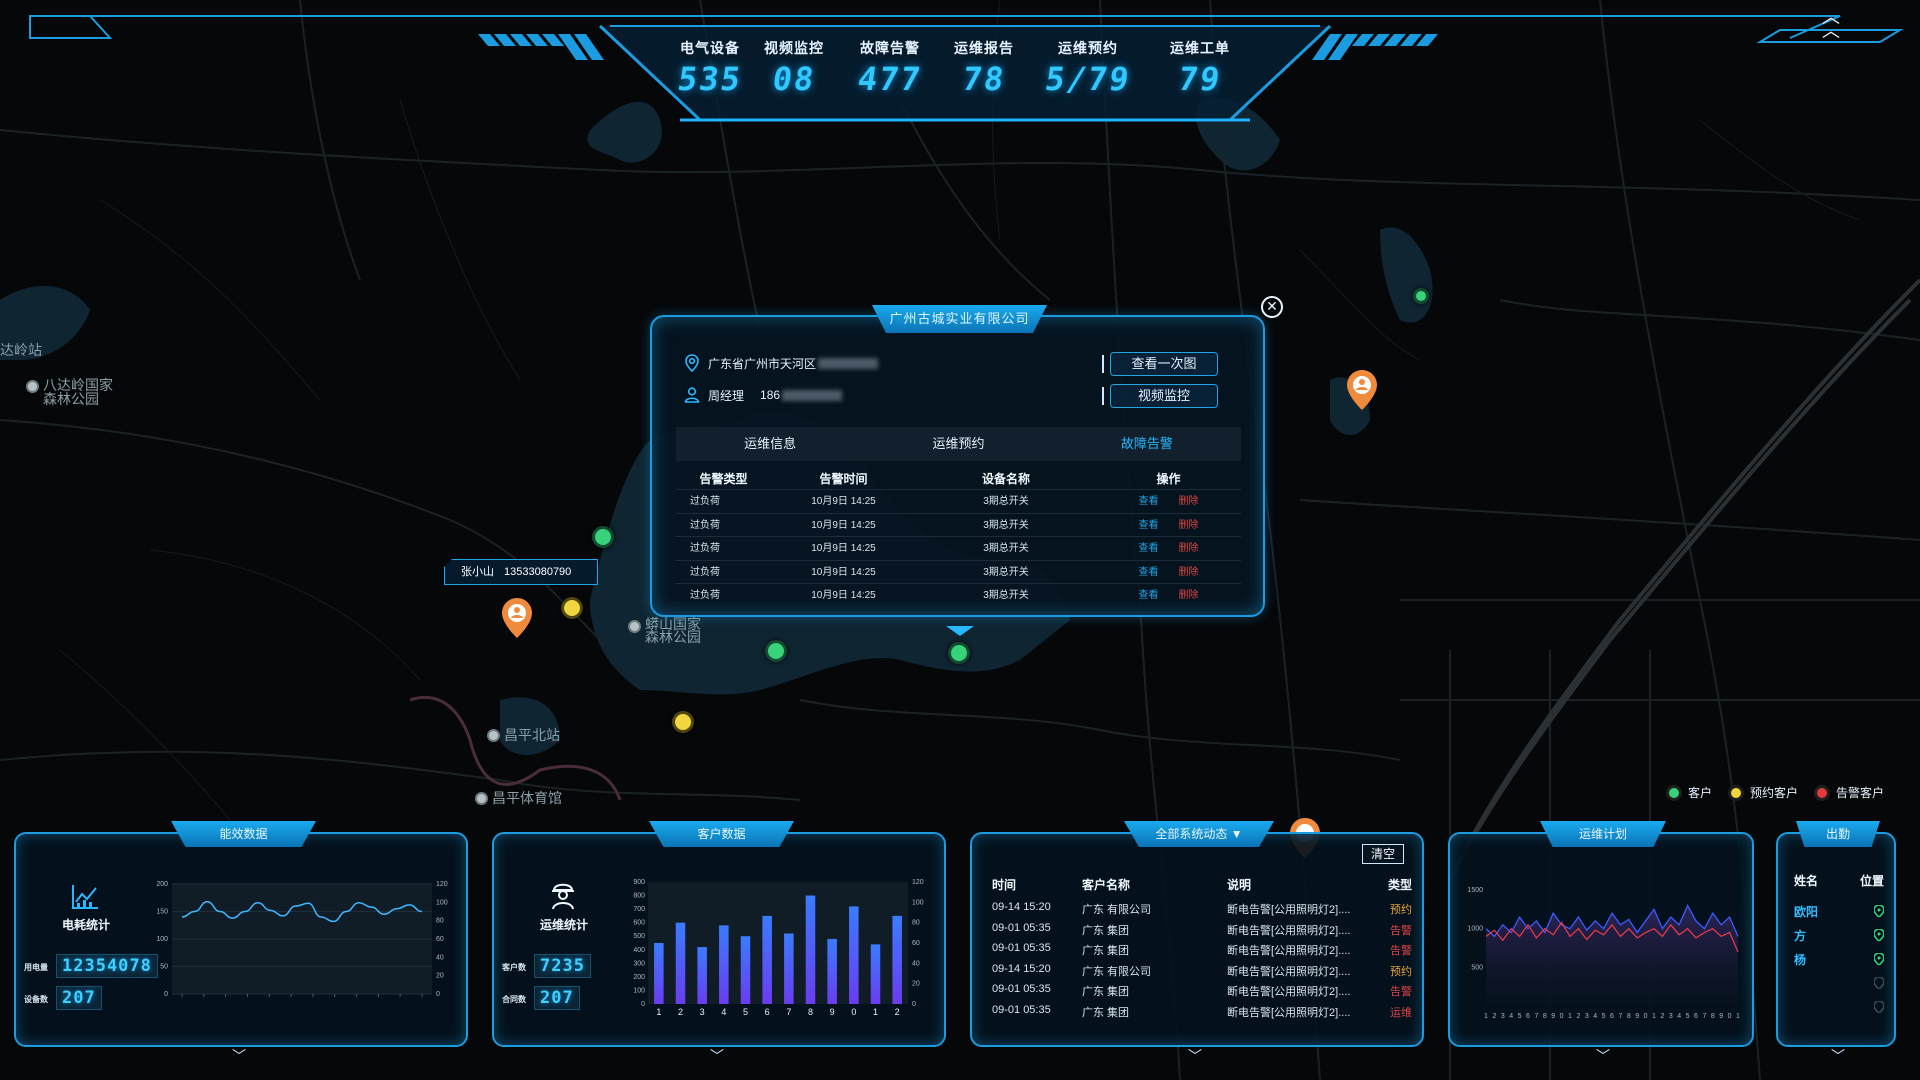  What do you see at coordinates (853, 1012) in the screenshot?
I see `x-tick-label: 0` at bounding box center [853, 1012].